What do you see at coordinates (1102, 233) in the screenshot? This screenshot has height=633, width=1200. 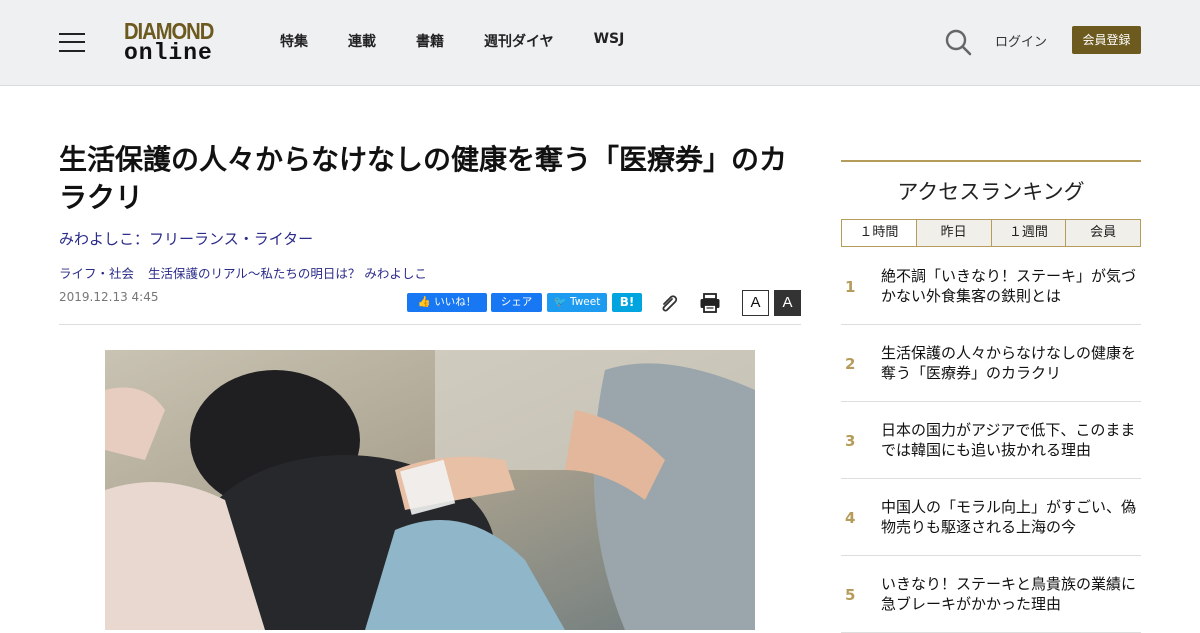 I see `tab-members: 会員` at bounding box center [1102, 233].